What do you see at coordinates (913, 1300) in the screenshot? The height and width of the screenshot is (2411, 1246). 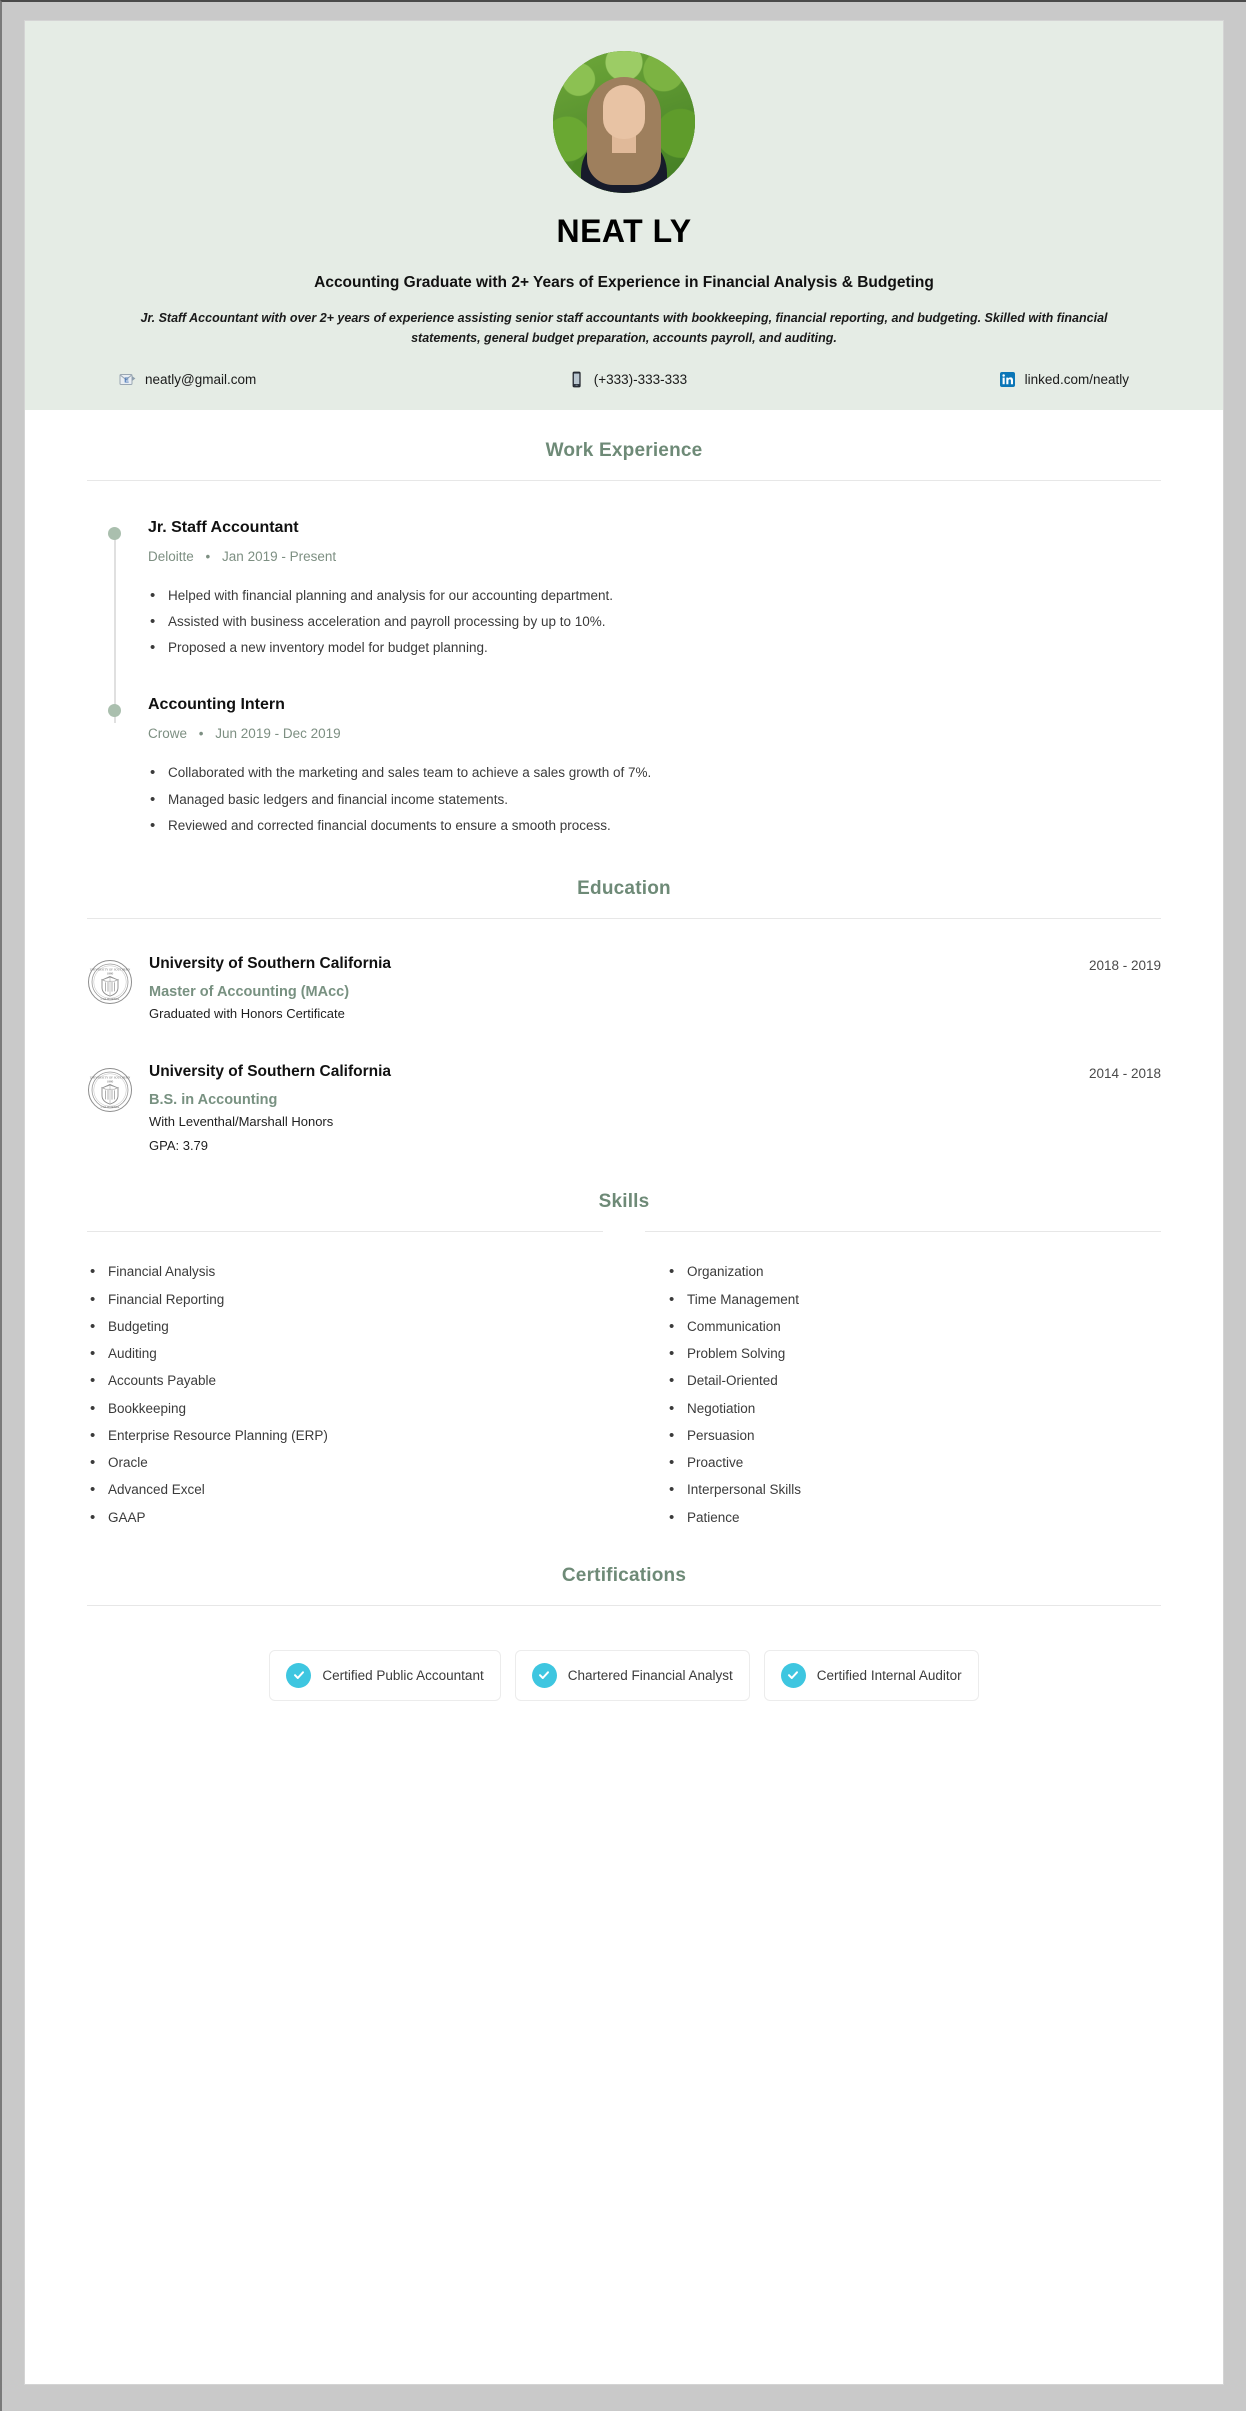 I see `skill-item: Time Management` at bounding box center [913, 1300].